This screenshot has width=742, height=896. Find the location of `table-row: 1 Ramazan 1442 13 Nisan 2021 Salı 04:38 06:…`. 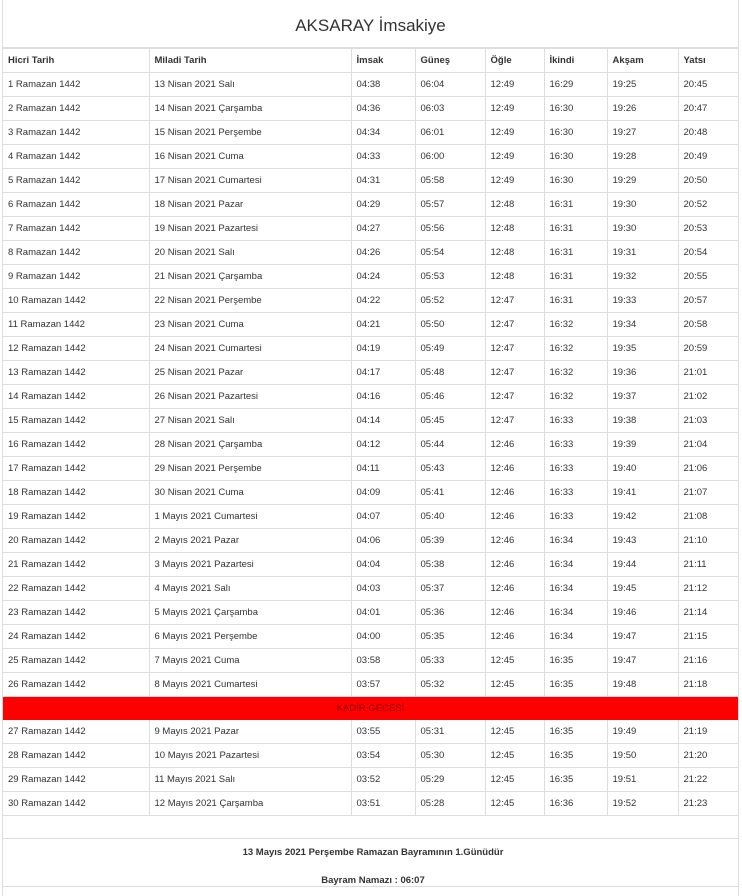

table-row: 1 Ramazan 1442 13 Nisan 2021 Salı 04:38 06:… is located at coordinates (370, 84).